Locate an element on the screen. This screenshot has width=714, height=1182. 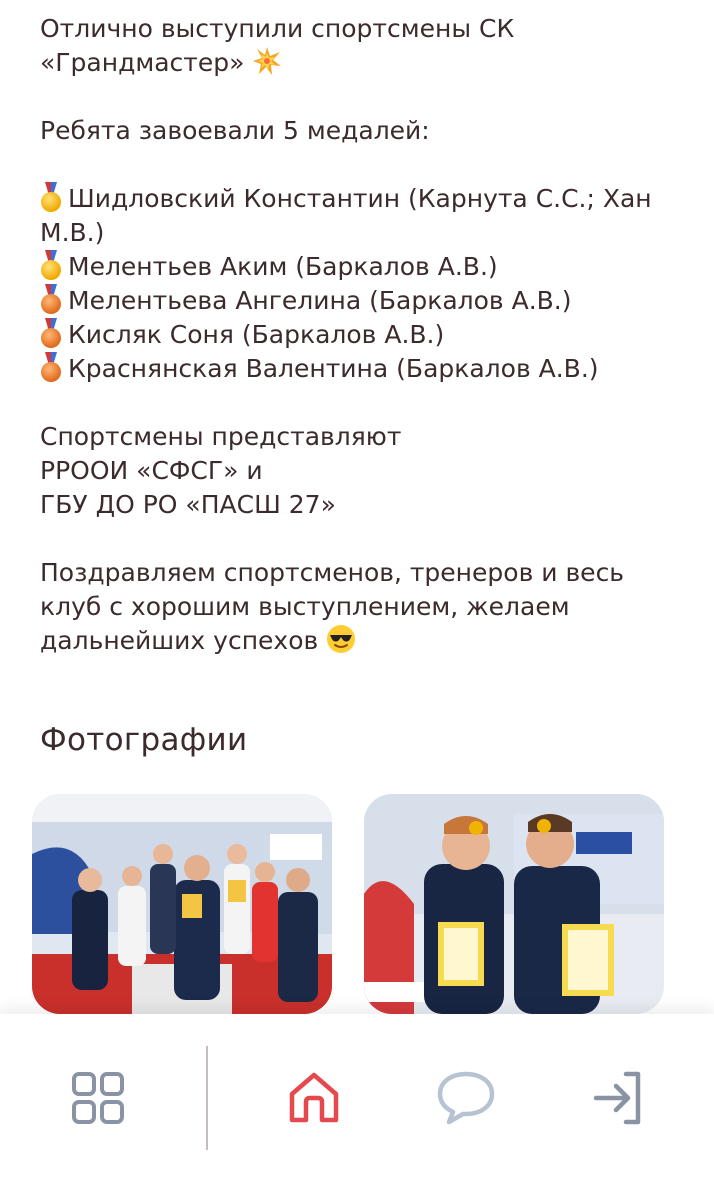
team-photo-image is located at coordinates (182, 904).